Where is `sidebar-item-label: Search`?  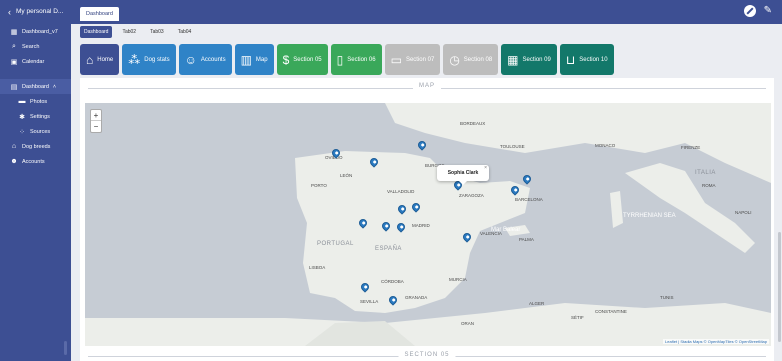
sidebar-item-label: Search is located at coordinates (31, 46).